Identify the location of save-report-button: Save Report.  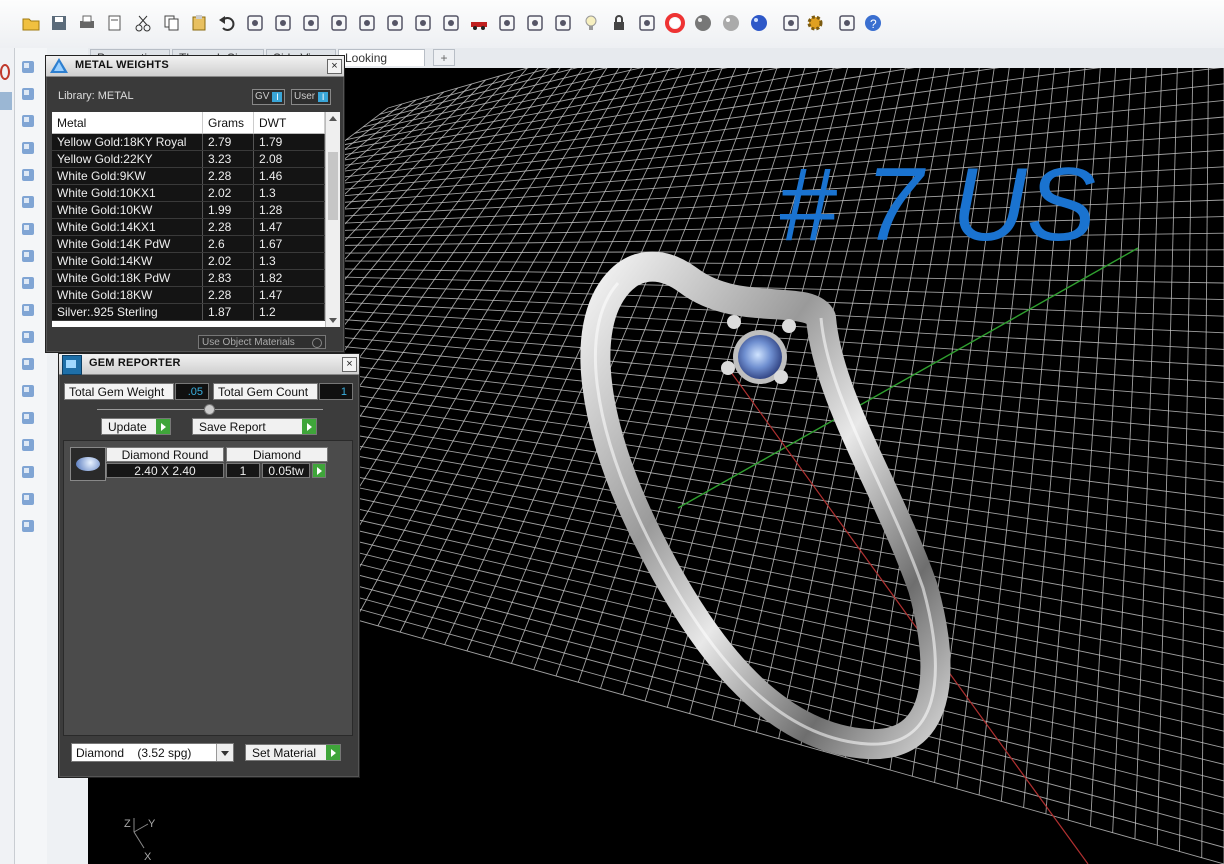
(254, 426).